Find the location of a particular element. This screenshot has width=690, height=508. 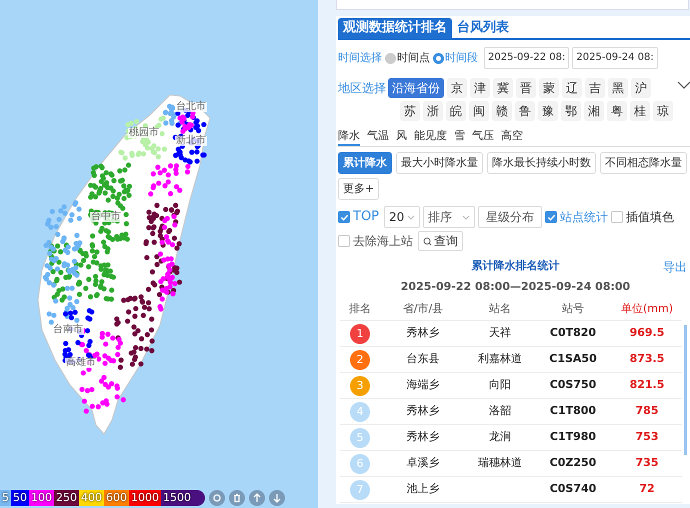

element-tab: 能见度 is located at coordinates (430, 137).